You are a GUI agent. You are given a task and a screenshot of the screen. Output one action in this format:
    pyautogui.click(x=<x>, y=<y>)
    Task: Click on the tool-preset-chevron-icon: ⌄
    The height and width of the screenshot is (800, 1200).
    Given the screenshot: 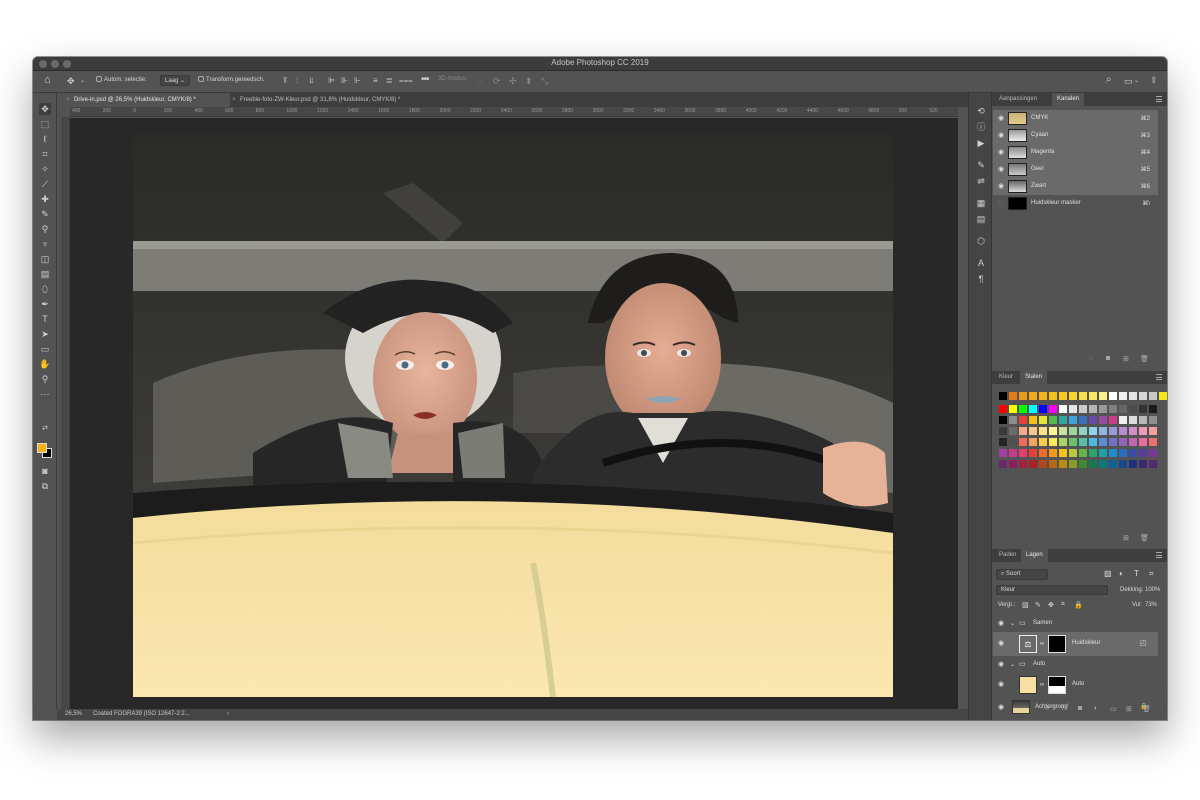 What is the action you would take?
    pyautogui.click(x=82, y=81)
    